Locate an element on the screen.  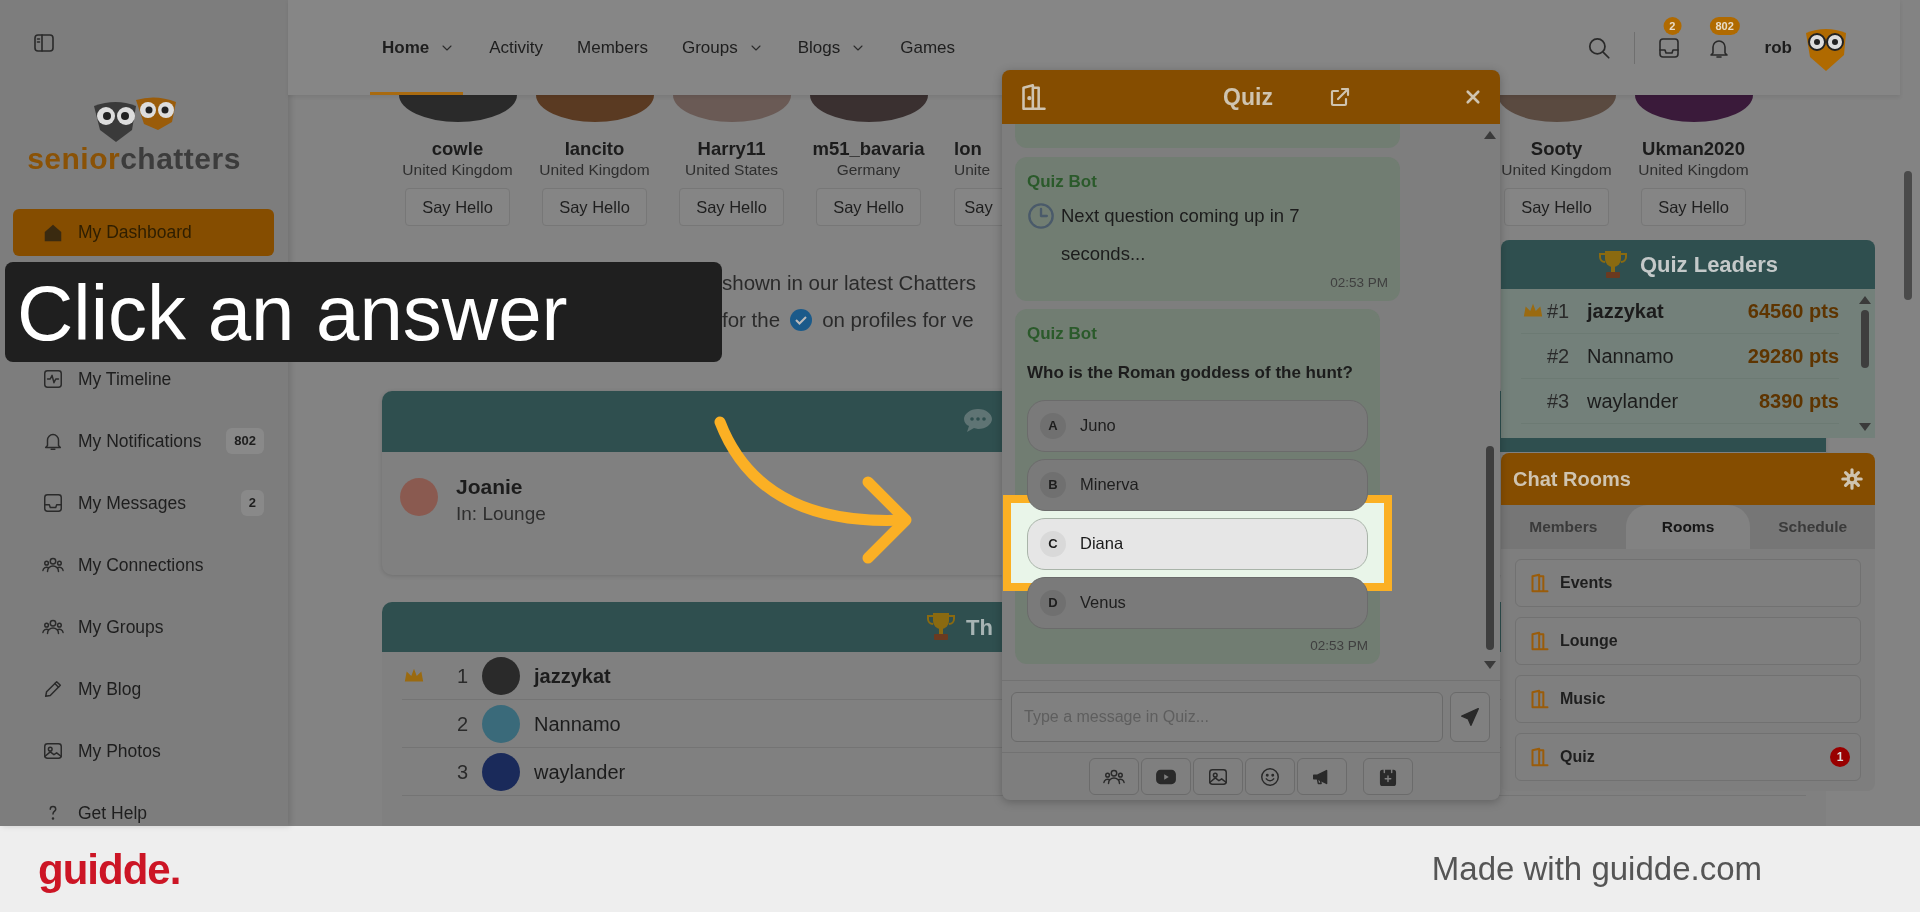
member-name: lon is located at coordinates (968, 149).